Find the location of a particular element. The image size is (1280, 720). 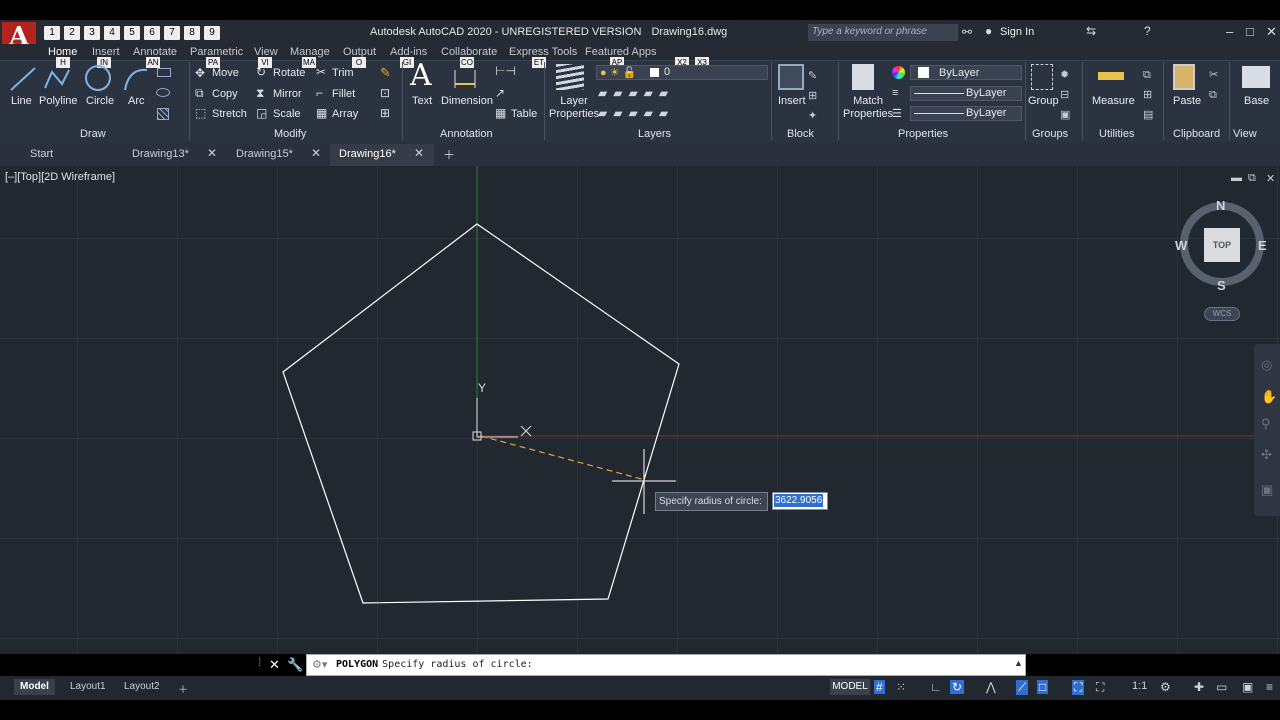

auto-scale-icon: ⛶ is located at coordinates (1100, 687).